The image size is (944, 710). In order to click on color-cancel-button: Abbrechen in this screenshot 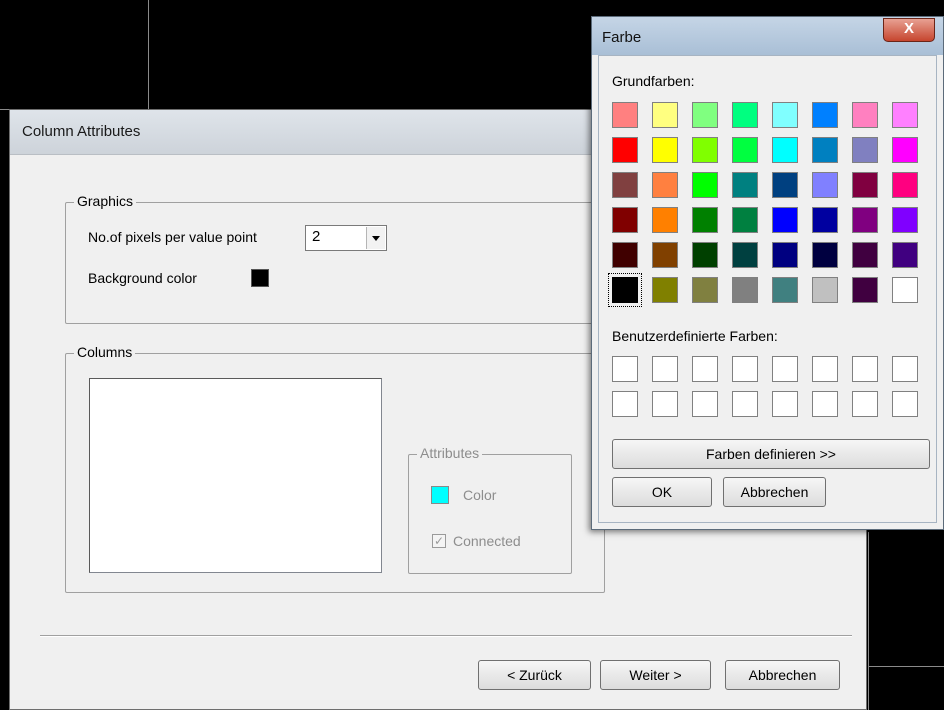, I will do `click(774, 492)`.